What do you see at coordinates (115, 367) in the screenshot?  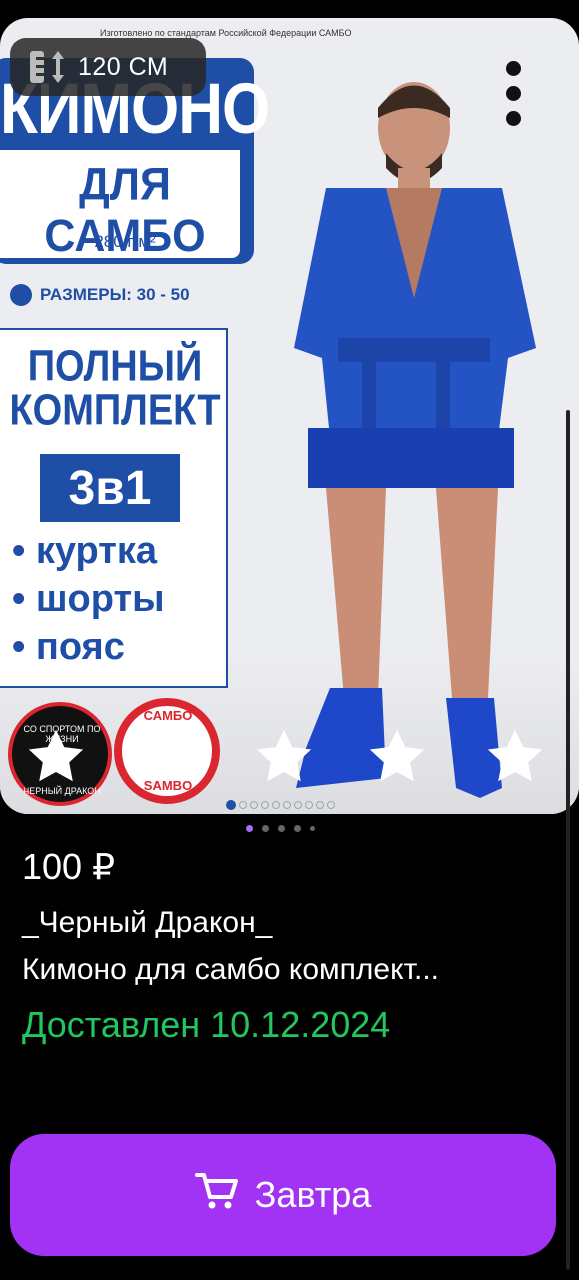 I see `kit-line-1: ПОЛНЫЙ` at bounding box center [115, 367].